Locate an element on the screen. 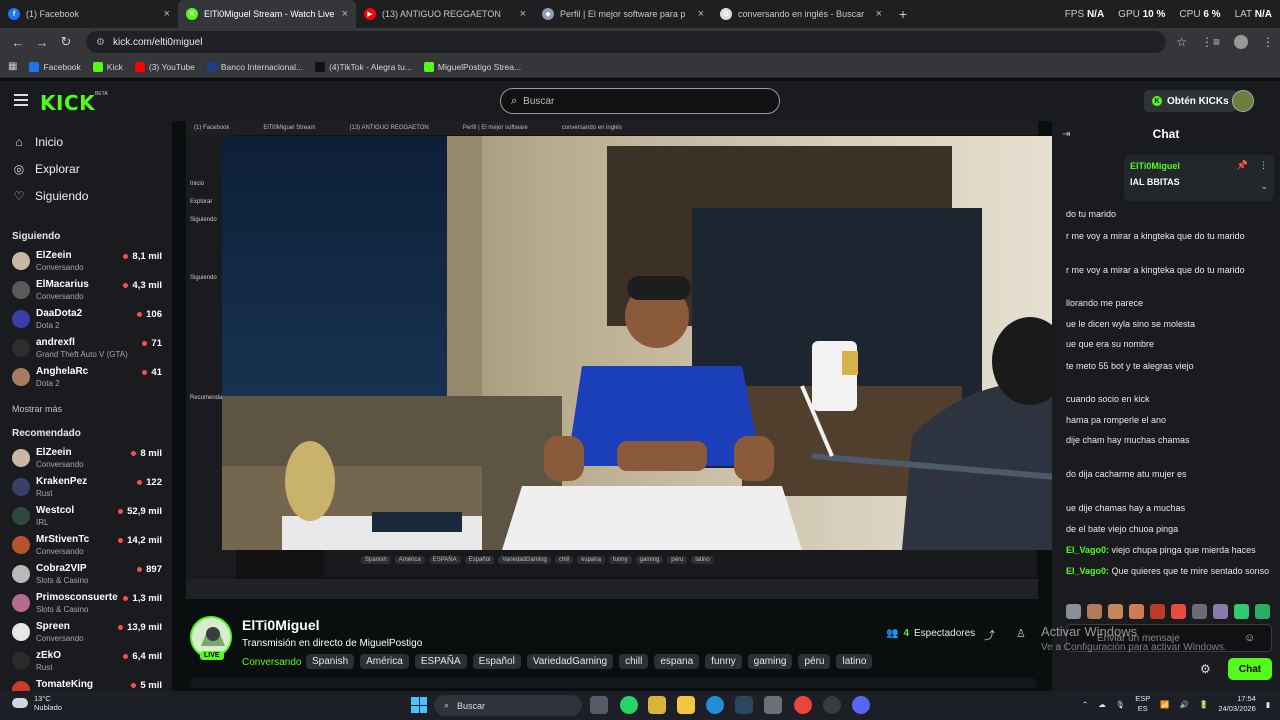  taskbar-search: ⌕ Buscar is located at coordinates (508, 705).